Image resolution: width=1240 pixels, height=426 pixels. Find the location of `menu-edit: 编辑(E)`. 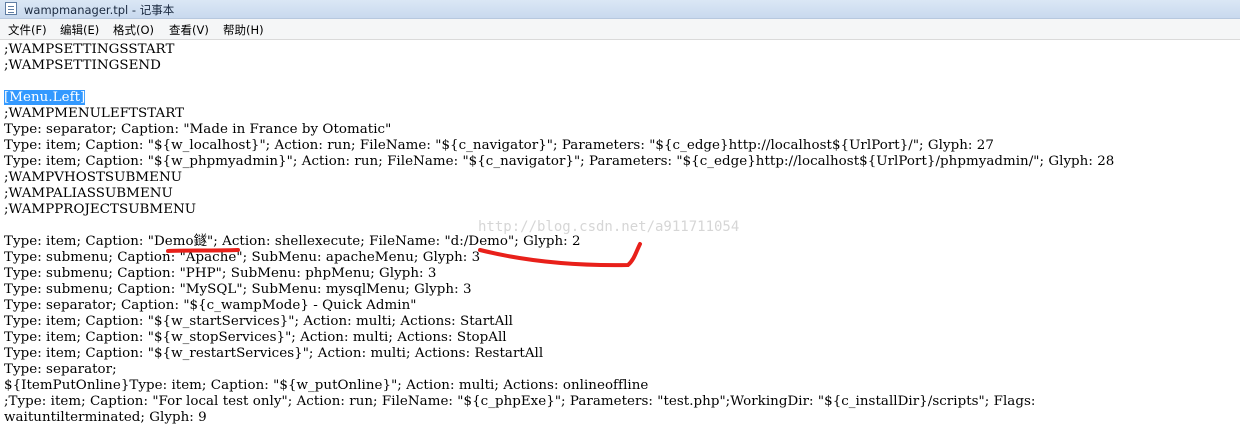

menu-edit: 编辑(E) is located at coordinates (79, 30).